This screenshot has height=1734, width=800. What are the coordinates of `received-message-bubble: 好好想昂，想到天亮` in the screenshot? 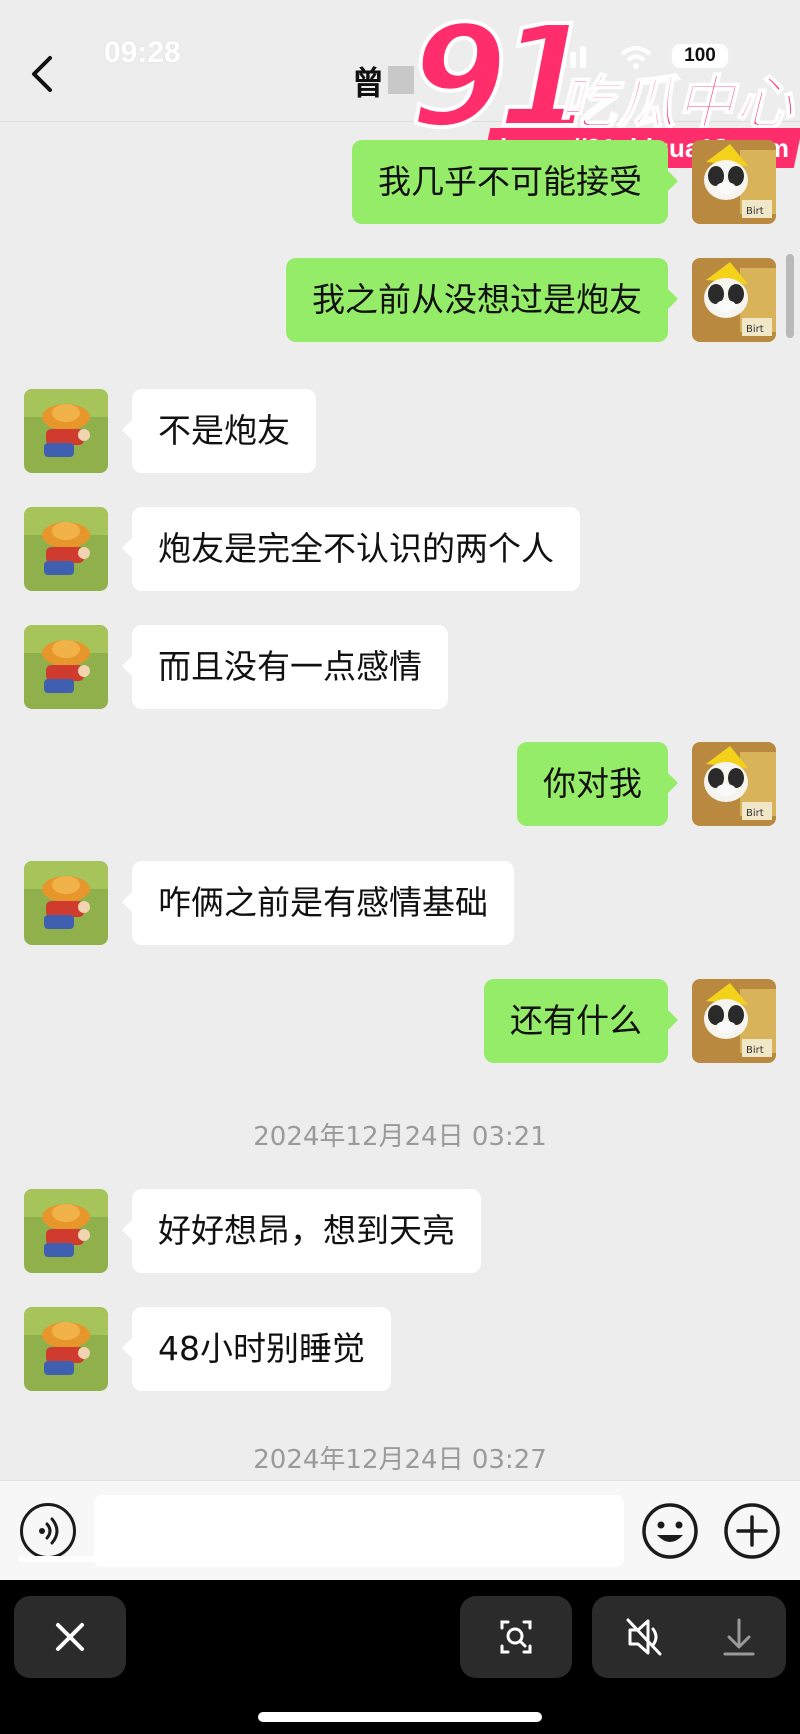 It's located at (301, 1231).